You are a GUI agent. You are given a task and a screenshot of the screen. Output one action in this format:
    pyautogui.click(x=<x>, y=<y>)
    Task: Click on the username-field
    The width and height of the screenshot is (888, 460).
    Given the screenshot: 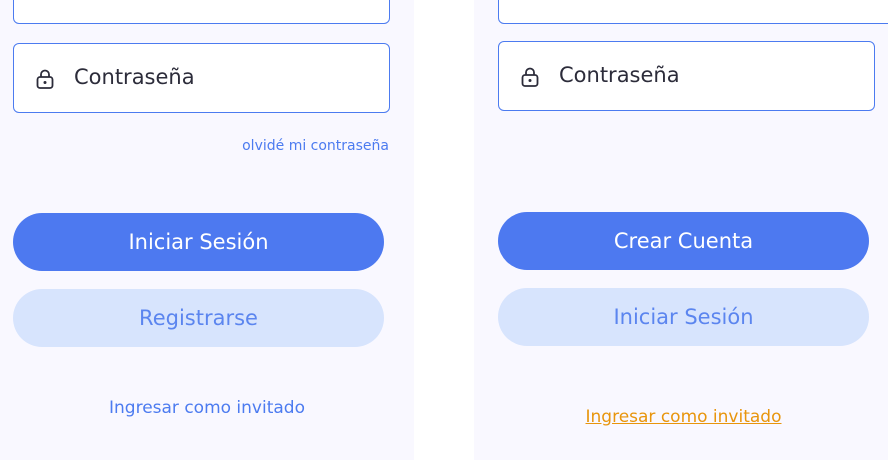 What is the action you would take?
    pyautogui.click(x=201, y=12)
    